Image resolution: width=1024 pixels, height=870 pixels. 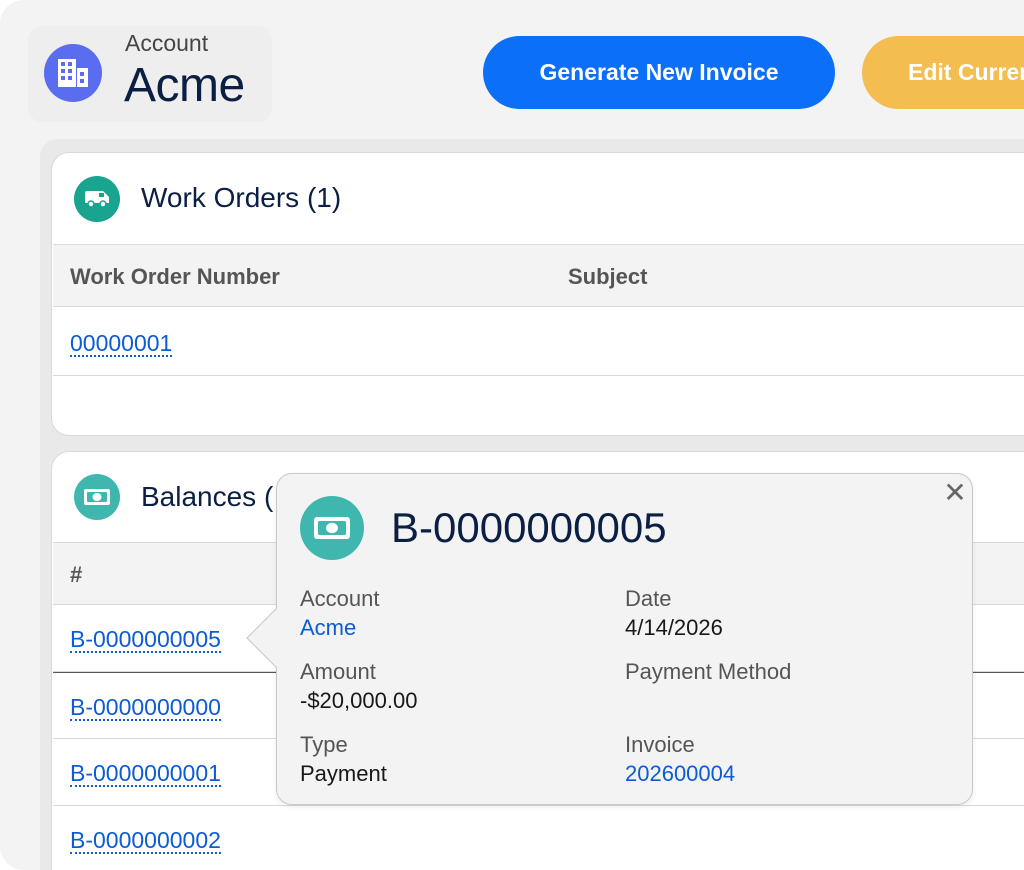 I want to click on work-order-number-link: 00000001, so click(x=121, y=344).